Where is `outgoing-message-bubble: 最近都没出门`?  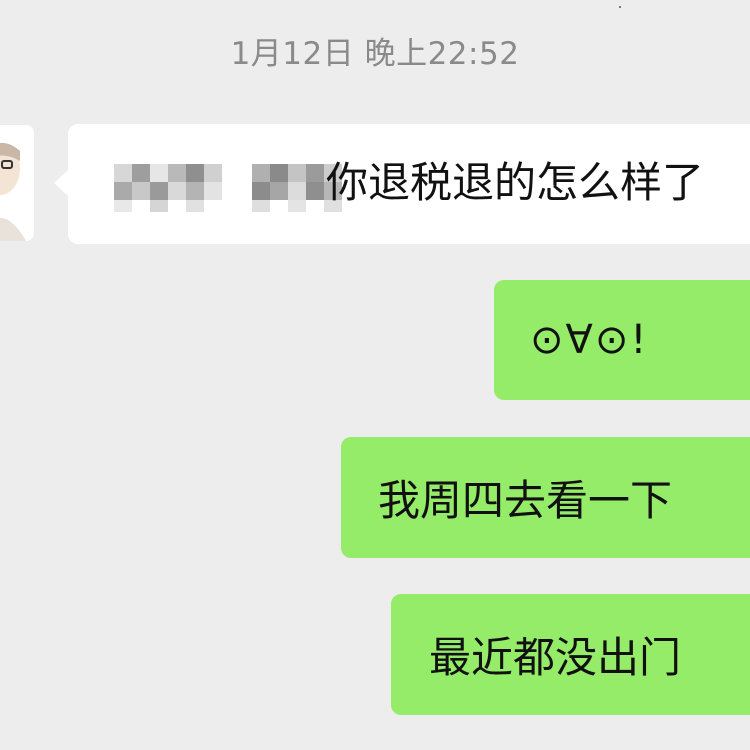
outgoing-message-bubble: 最近都没出门 is located at coordinates (570, 654).